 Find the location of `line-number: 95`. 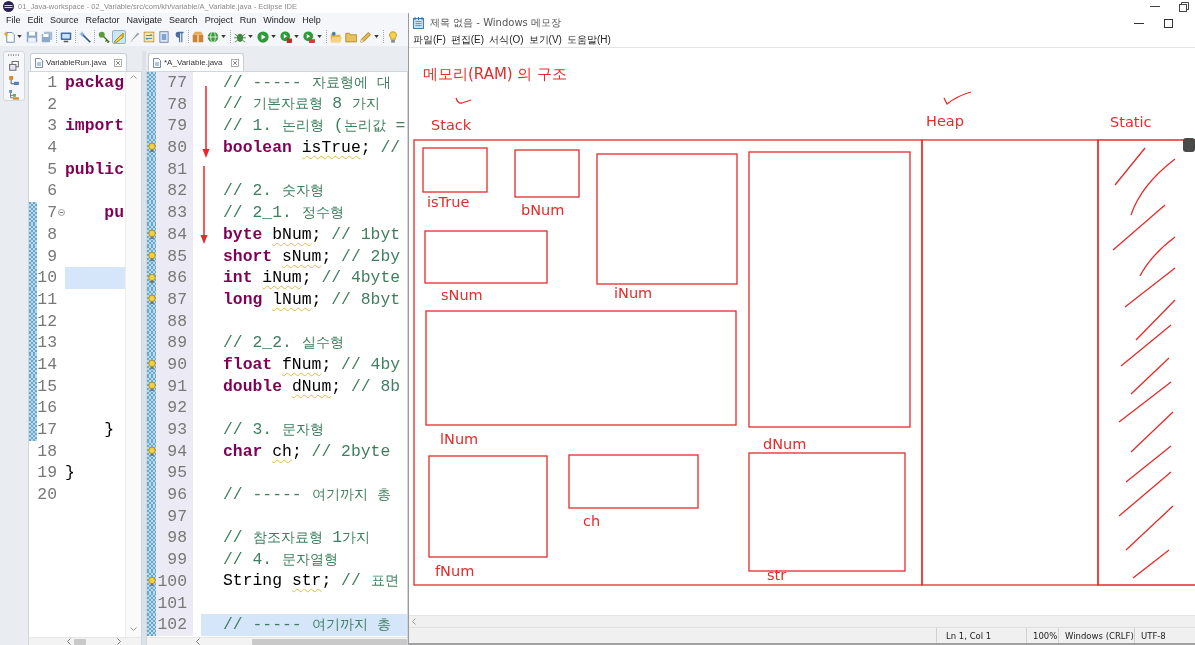

line-number: 95 is located at coordinates (174, 473).